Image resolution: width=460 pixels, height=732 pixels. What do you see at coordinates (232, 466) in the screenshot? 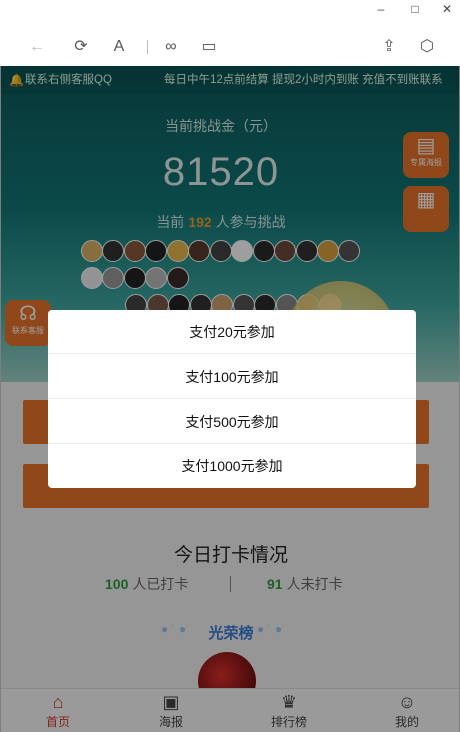
I see `pay-1000-option: 支付1000元参加` at bounding box center [232, 466].